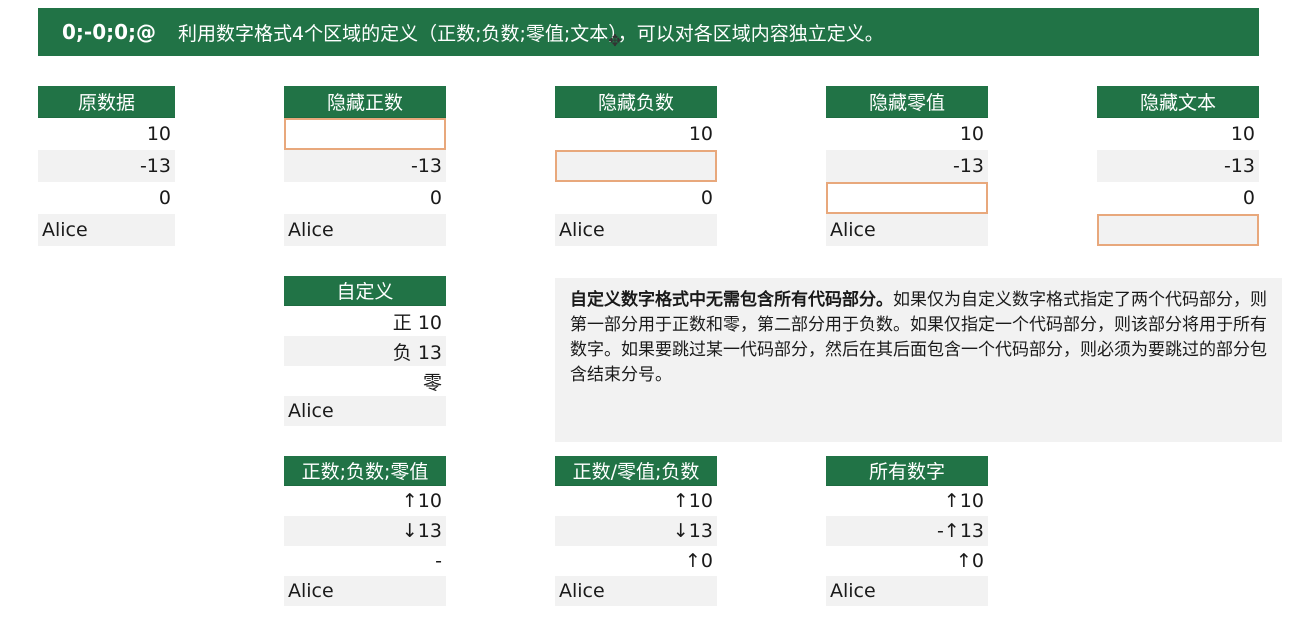 Image resolution: width=1303 pixels, height=633 pixels. Describe the element at coordinates (106, 102) in the screenshot. I see `table-header: 原数据` at that location.